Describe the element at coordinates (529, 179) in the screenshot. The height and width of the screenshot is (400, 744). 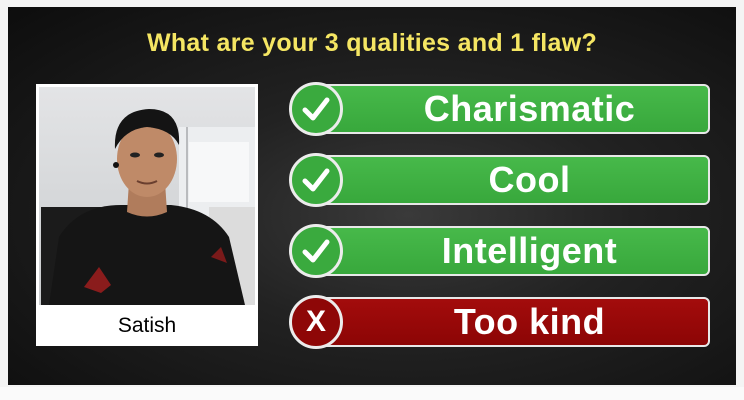
I see `answer-label: Cool` at that location.